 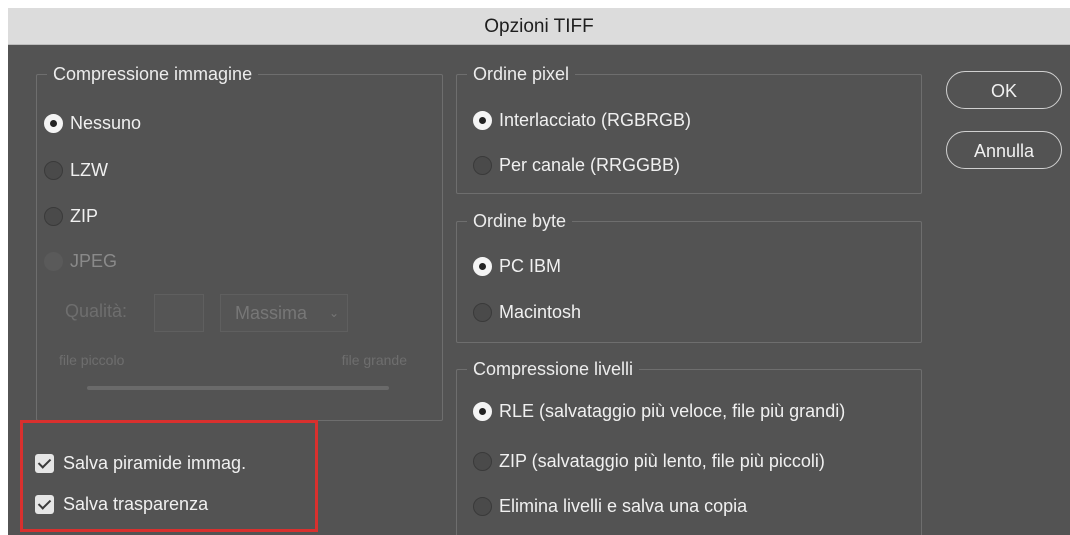 I want to click on radio-label: LZW, so click(x=89, y=169).